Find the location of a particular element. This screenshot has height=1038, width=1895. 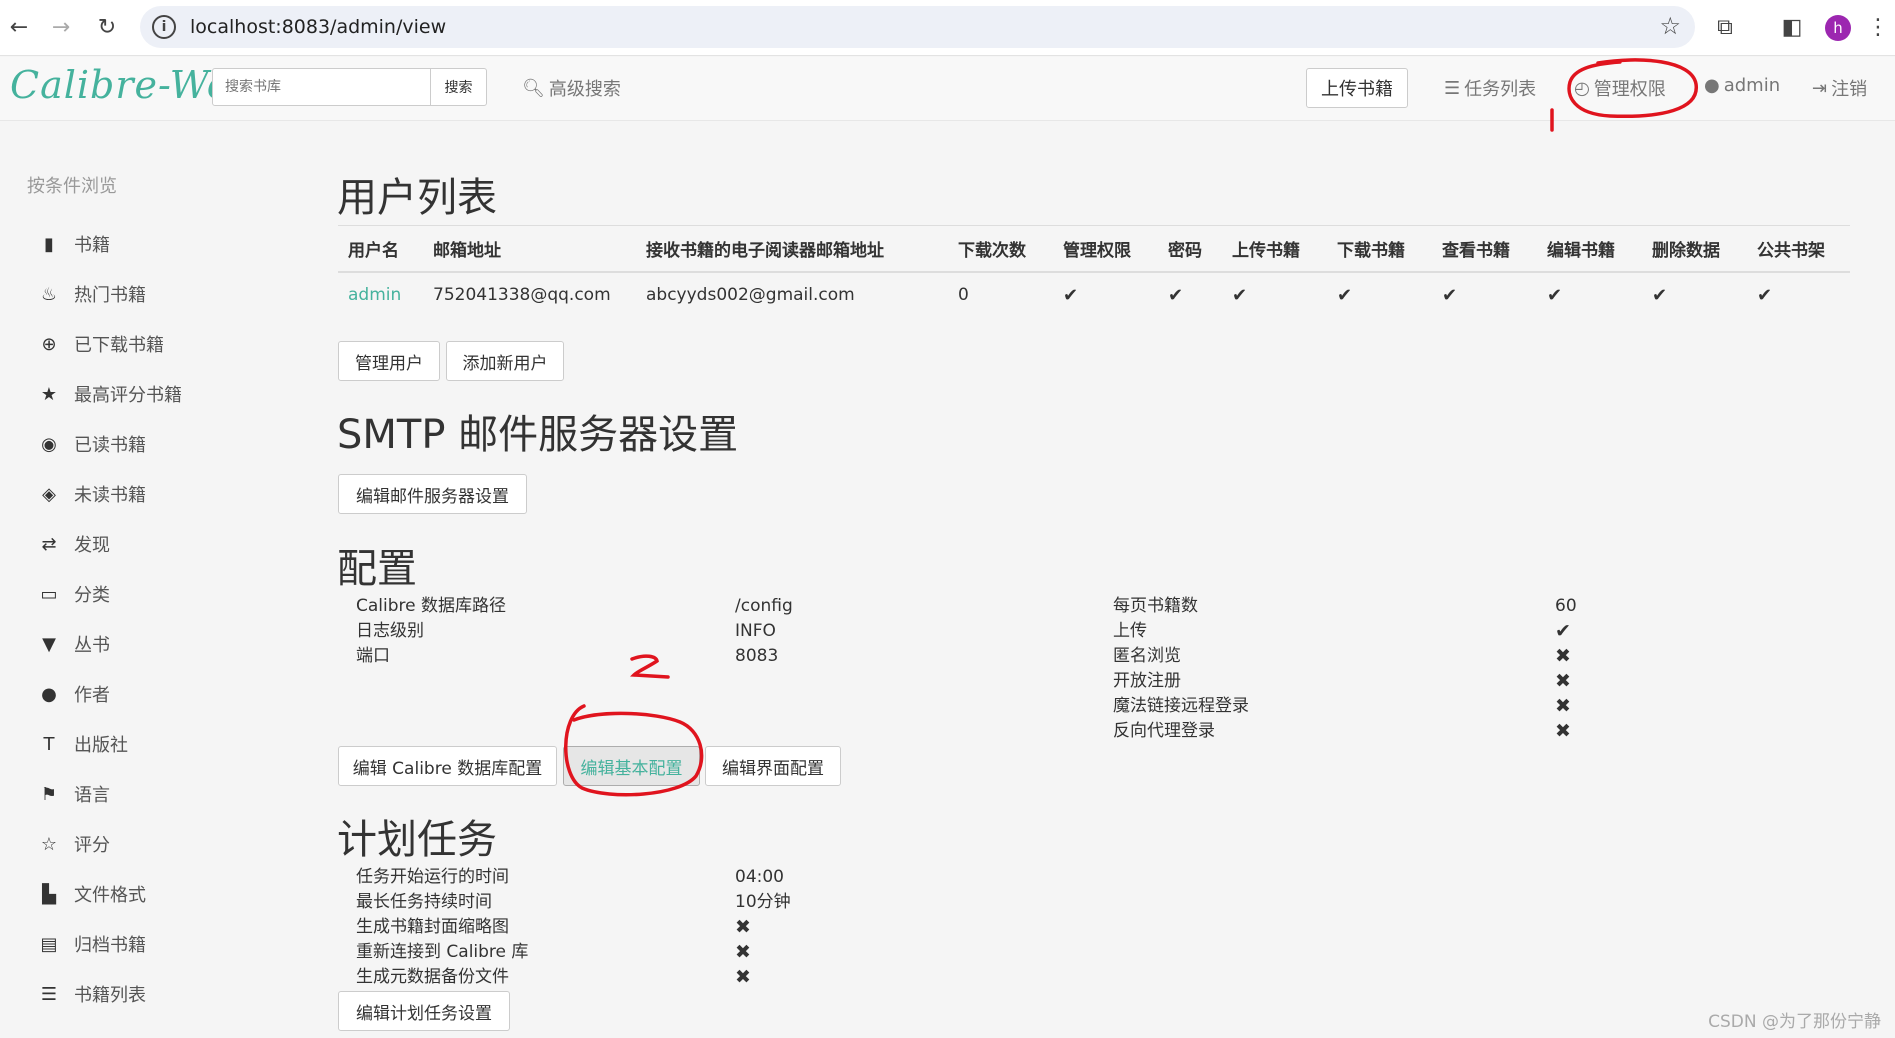

setting-label: 匿名浏览 is located at coordinates (1147, 656).